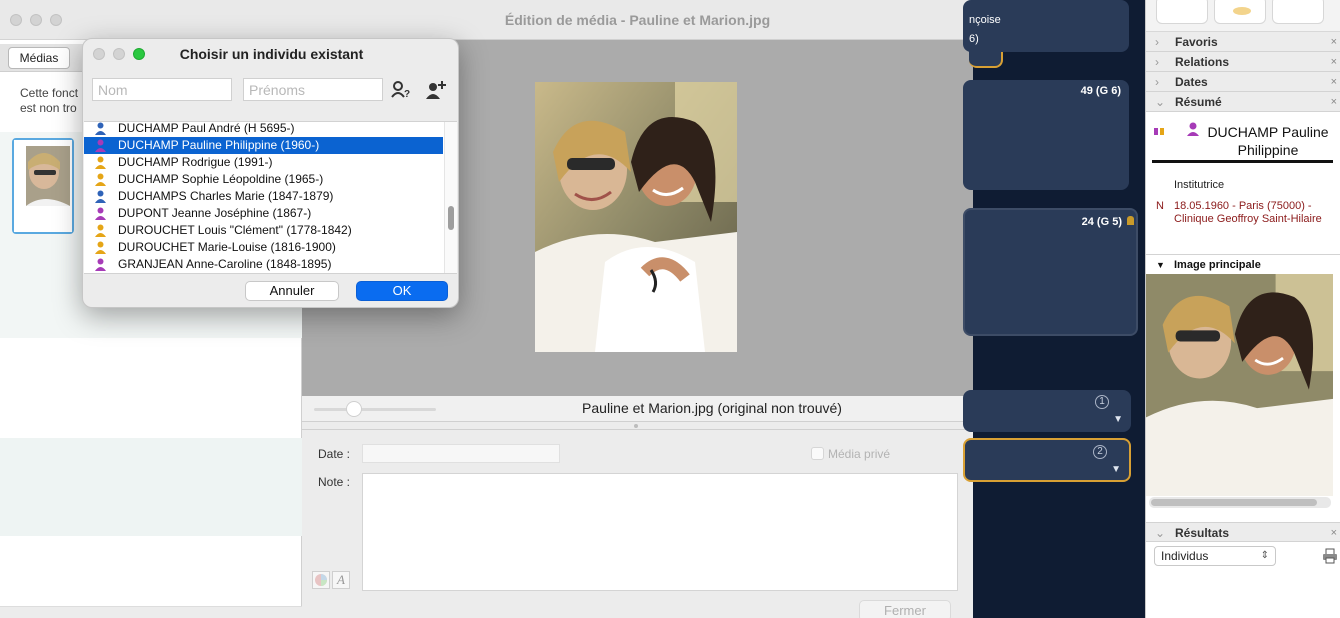 The height and width of the screenshot is (618, 1340). What do you see at coordinates (313, 89) in the screenshot?
I see `prenoms-field` at bounding box center [313, 89].